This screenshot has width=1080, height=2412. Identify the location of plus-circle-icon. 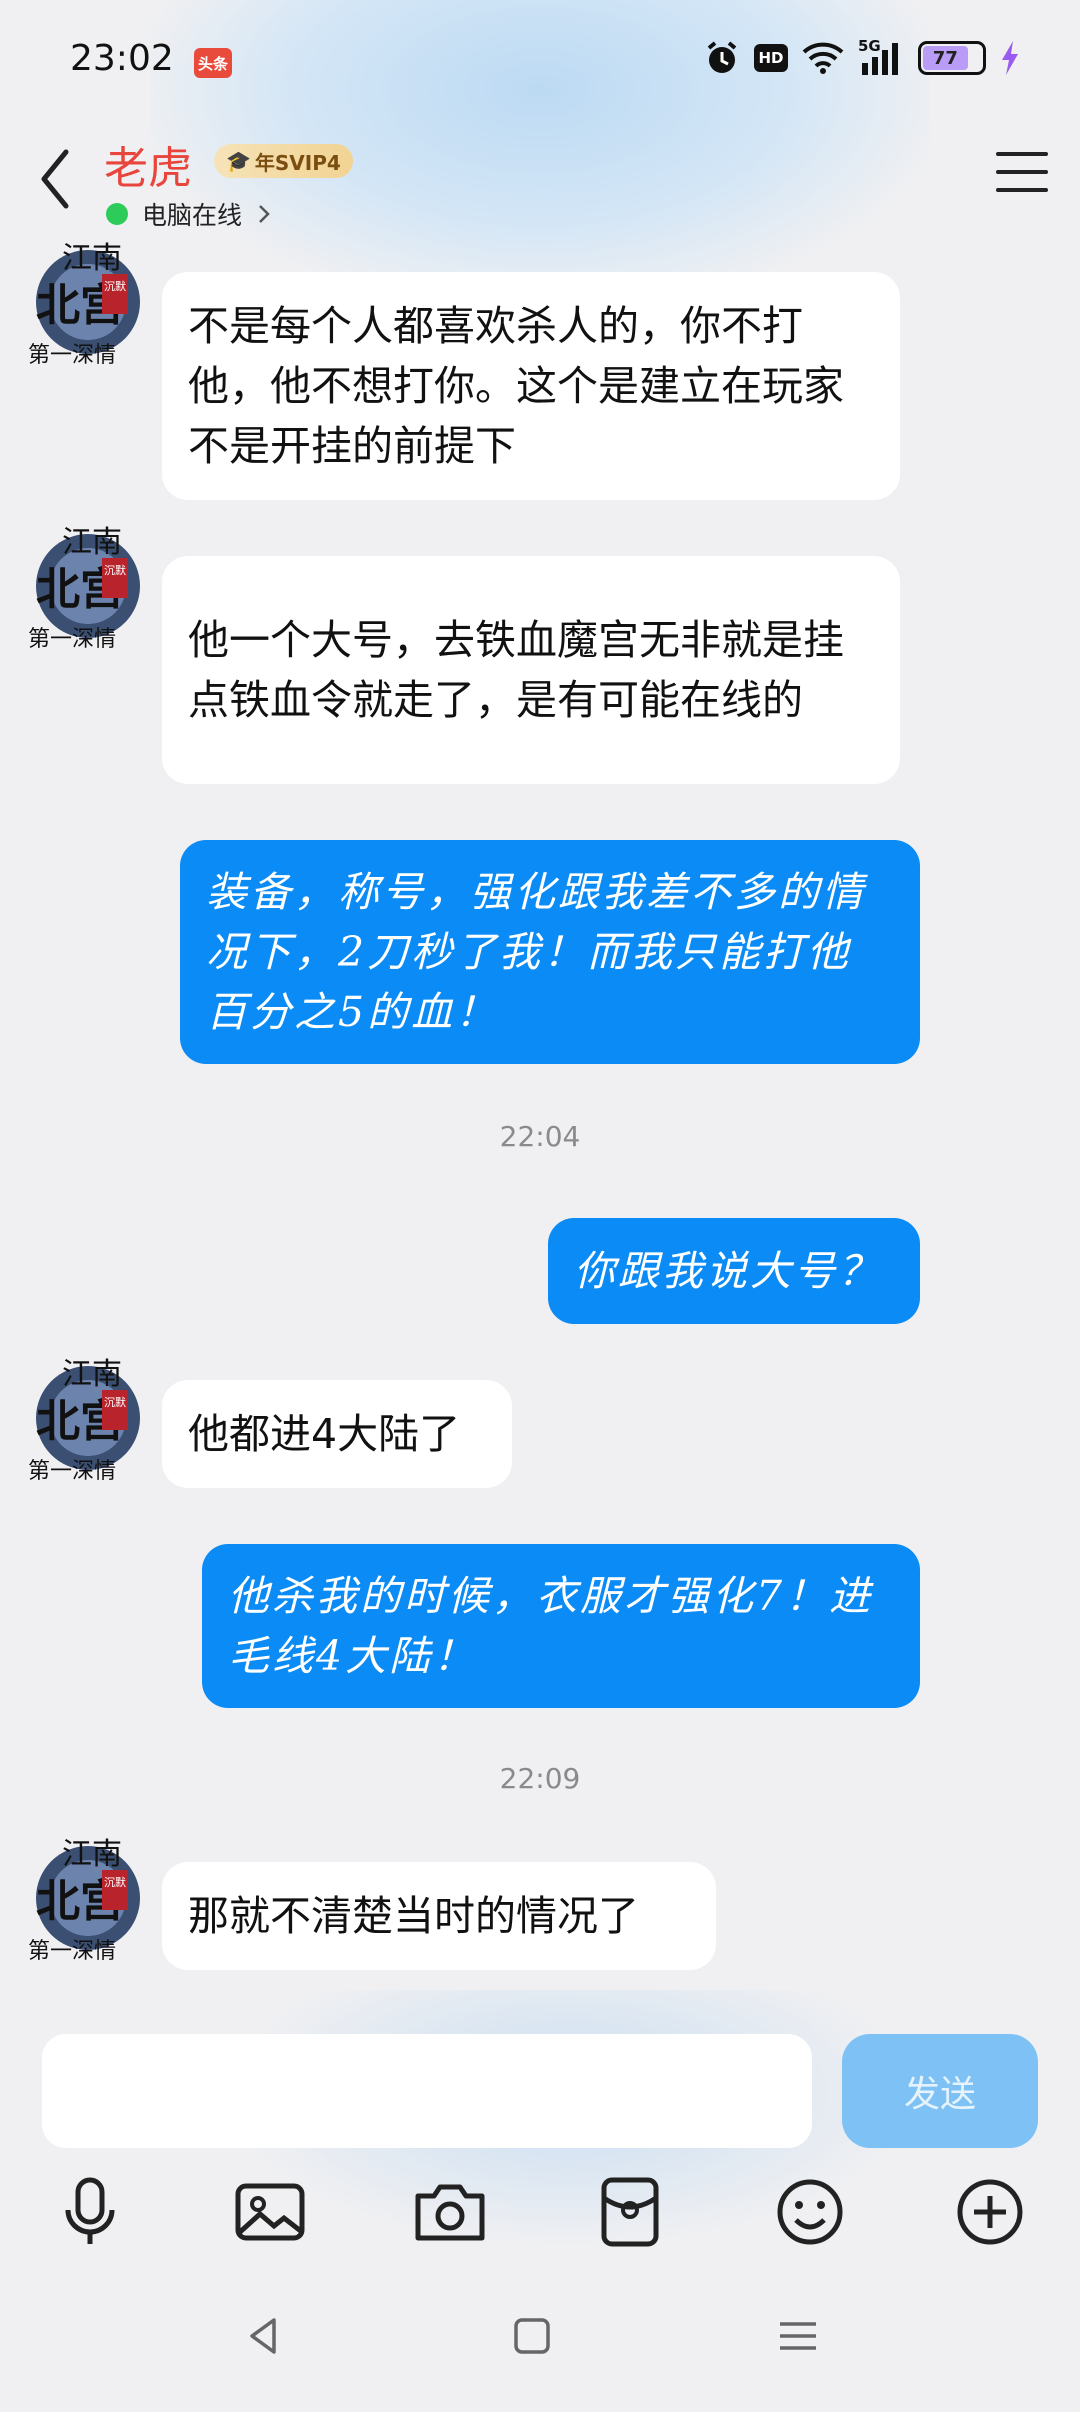
(990, 2212).